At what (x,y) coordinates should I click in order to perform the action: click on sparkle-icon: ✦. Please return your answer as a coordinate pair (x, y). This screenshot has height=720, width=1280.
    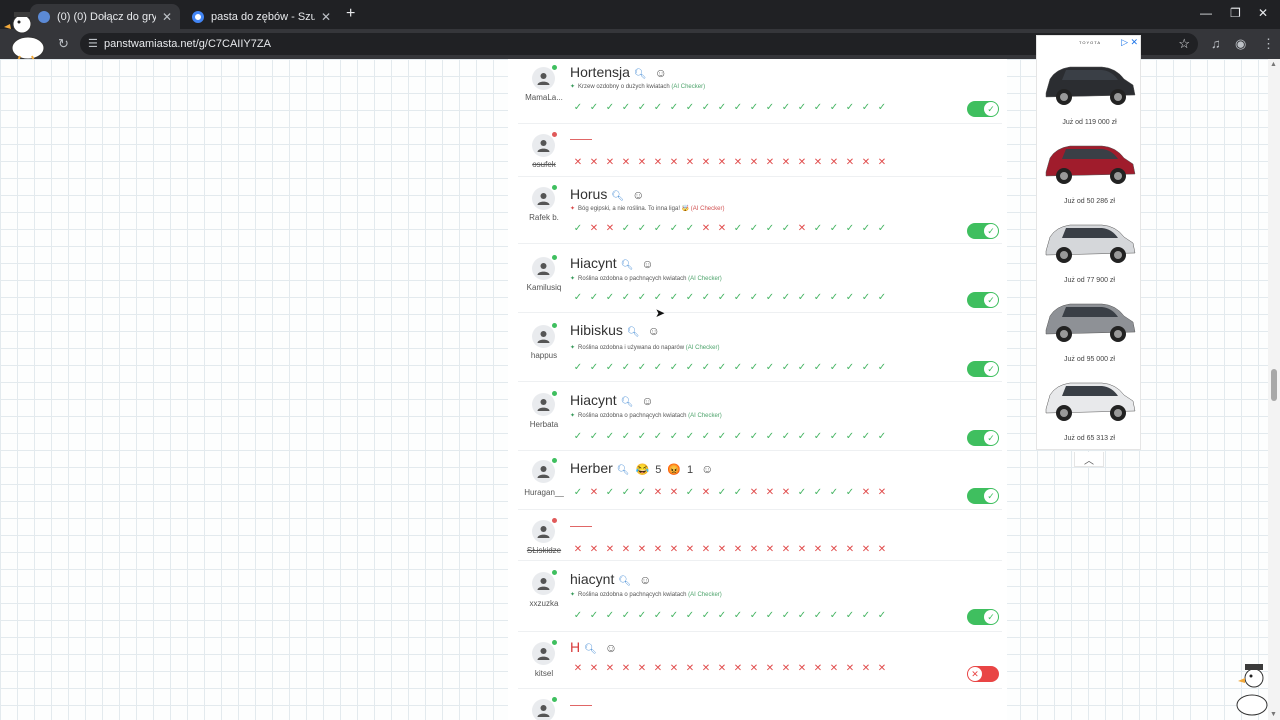
    Looking at the image, I should click on (573, 348).